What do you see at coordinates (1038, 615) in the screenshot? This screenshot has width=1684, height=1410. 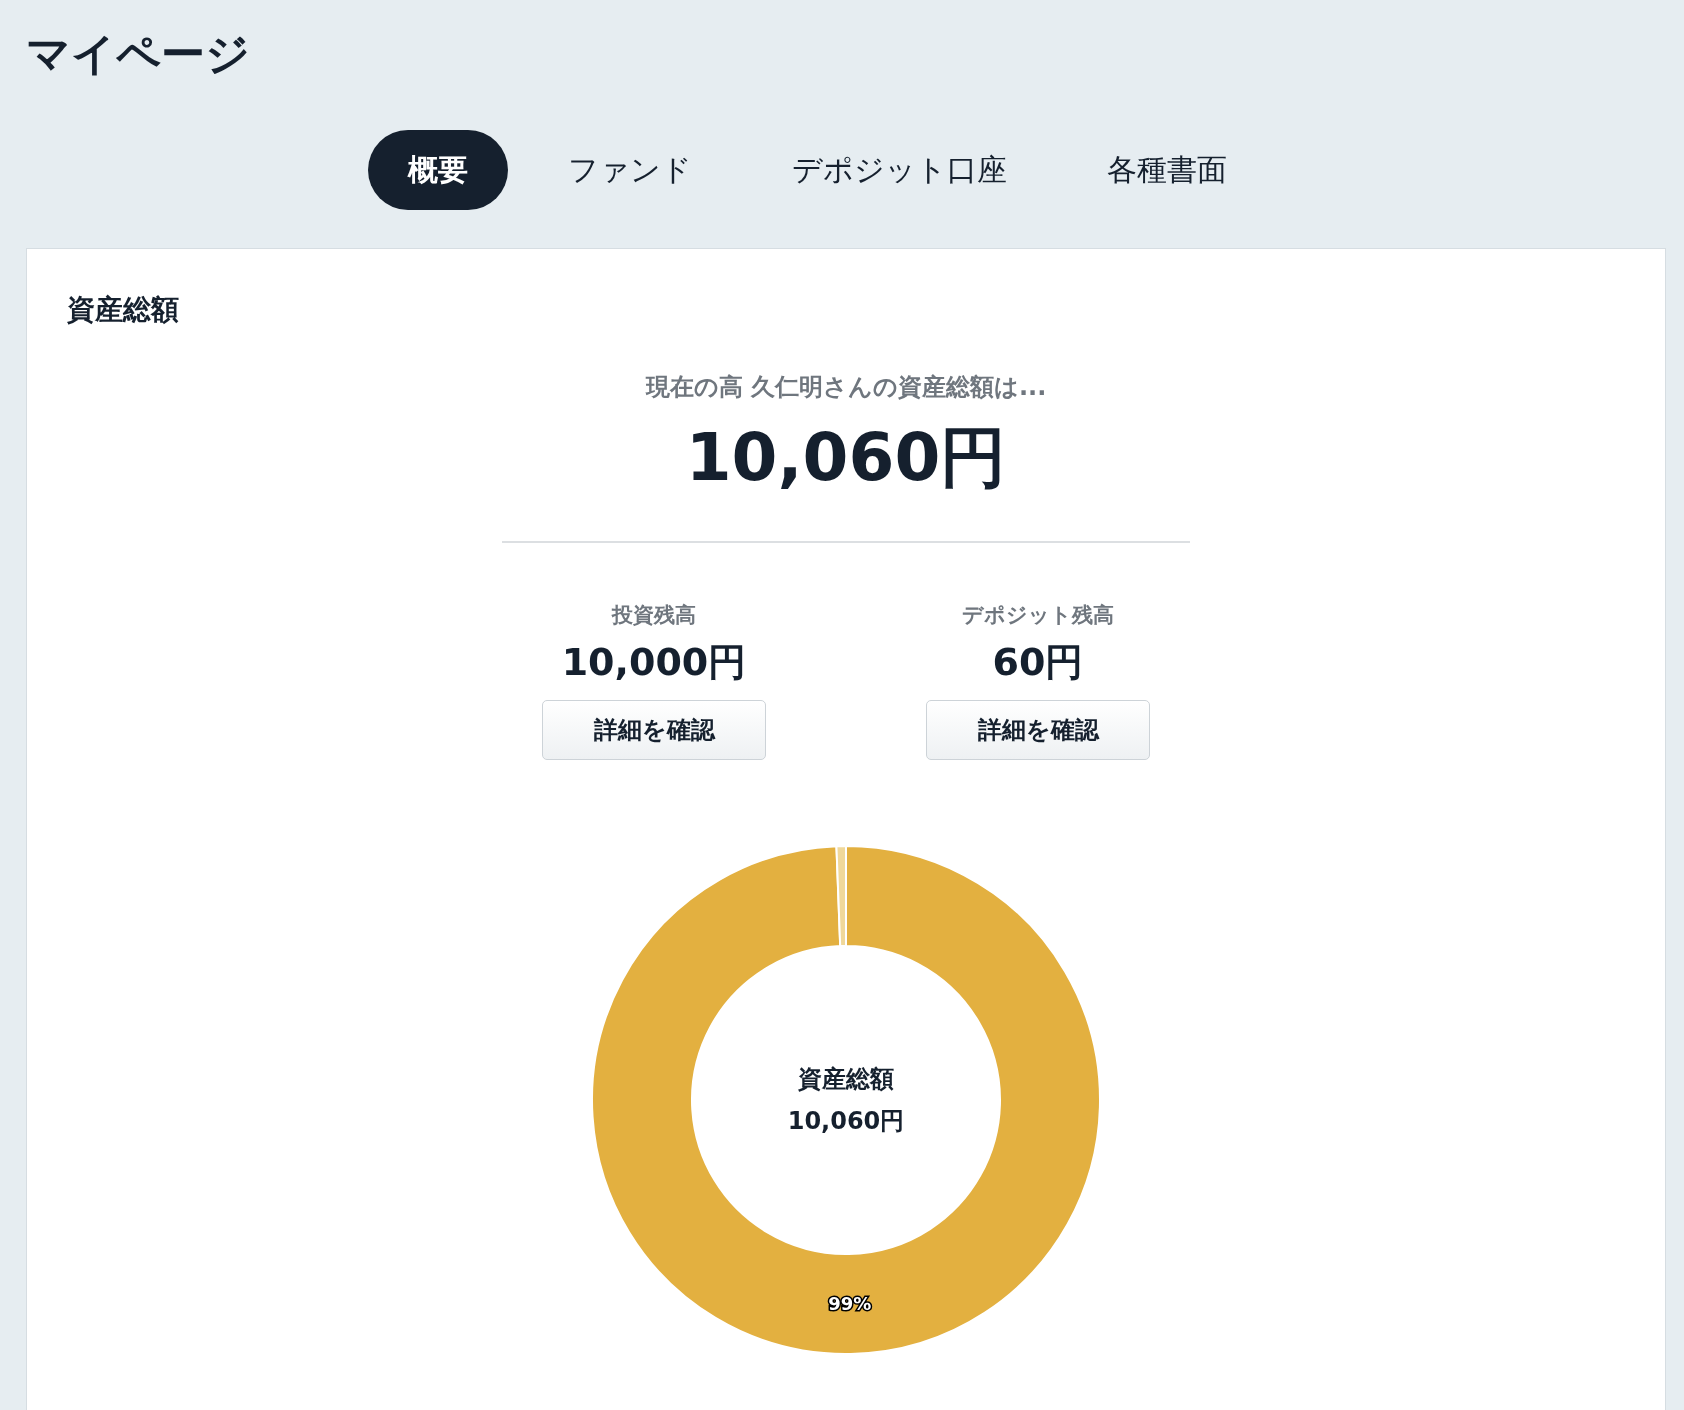 I see `balance-label: デポジット残高` at bounding box center [1038, 615].